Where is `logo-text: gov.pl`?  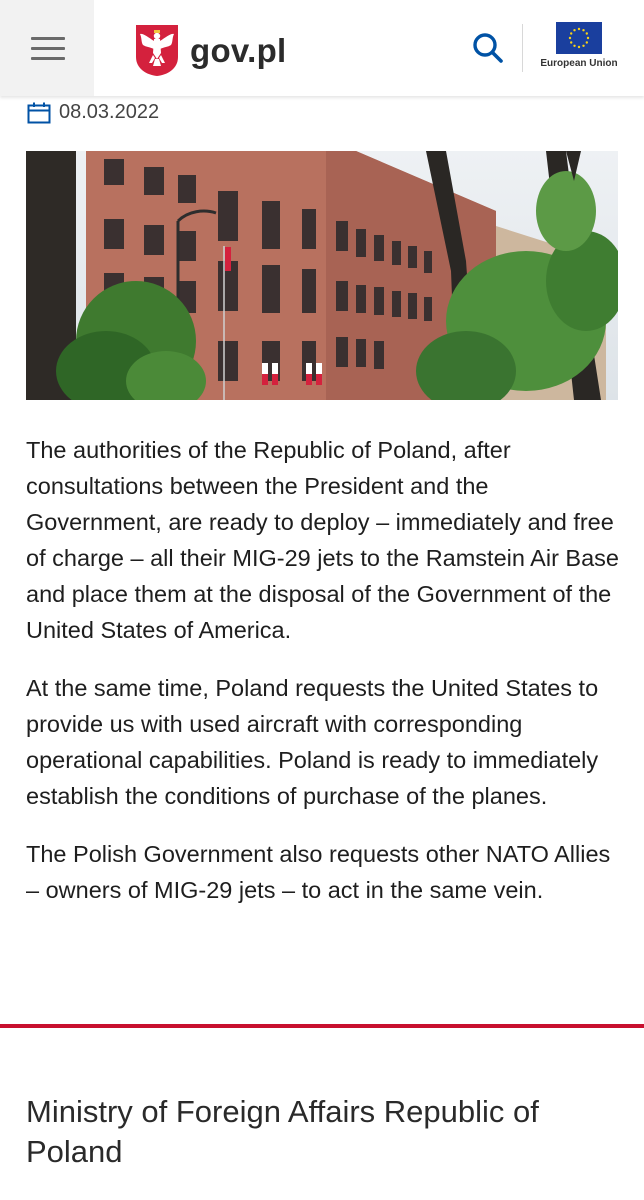
logo-text: gov.pl is located at coordinates (238, 50).